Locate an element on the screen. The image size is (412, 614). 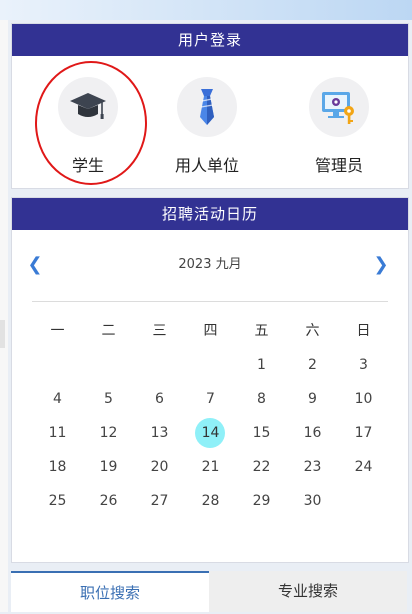
calendar-week-row: 1 2 3 is located at coordinates (210, 365).